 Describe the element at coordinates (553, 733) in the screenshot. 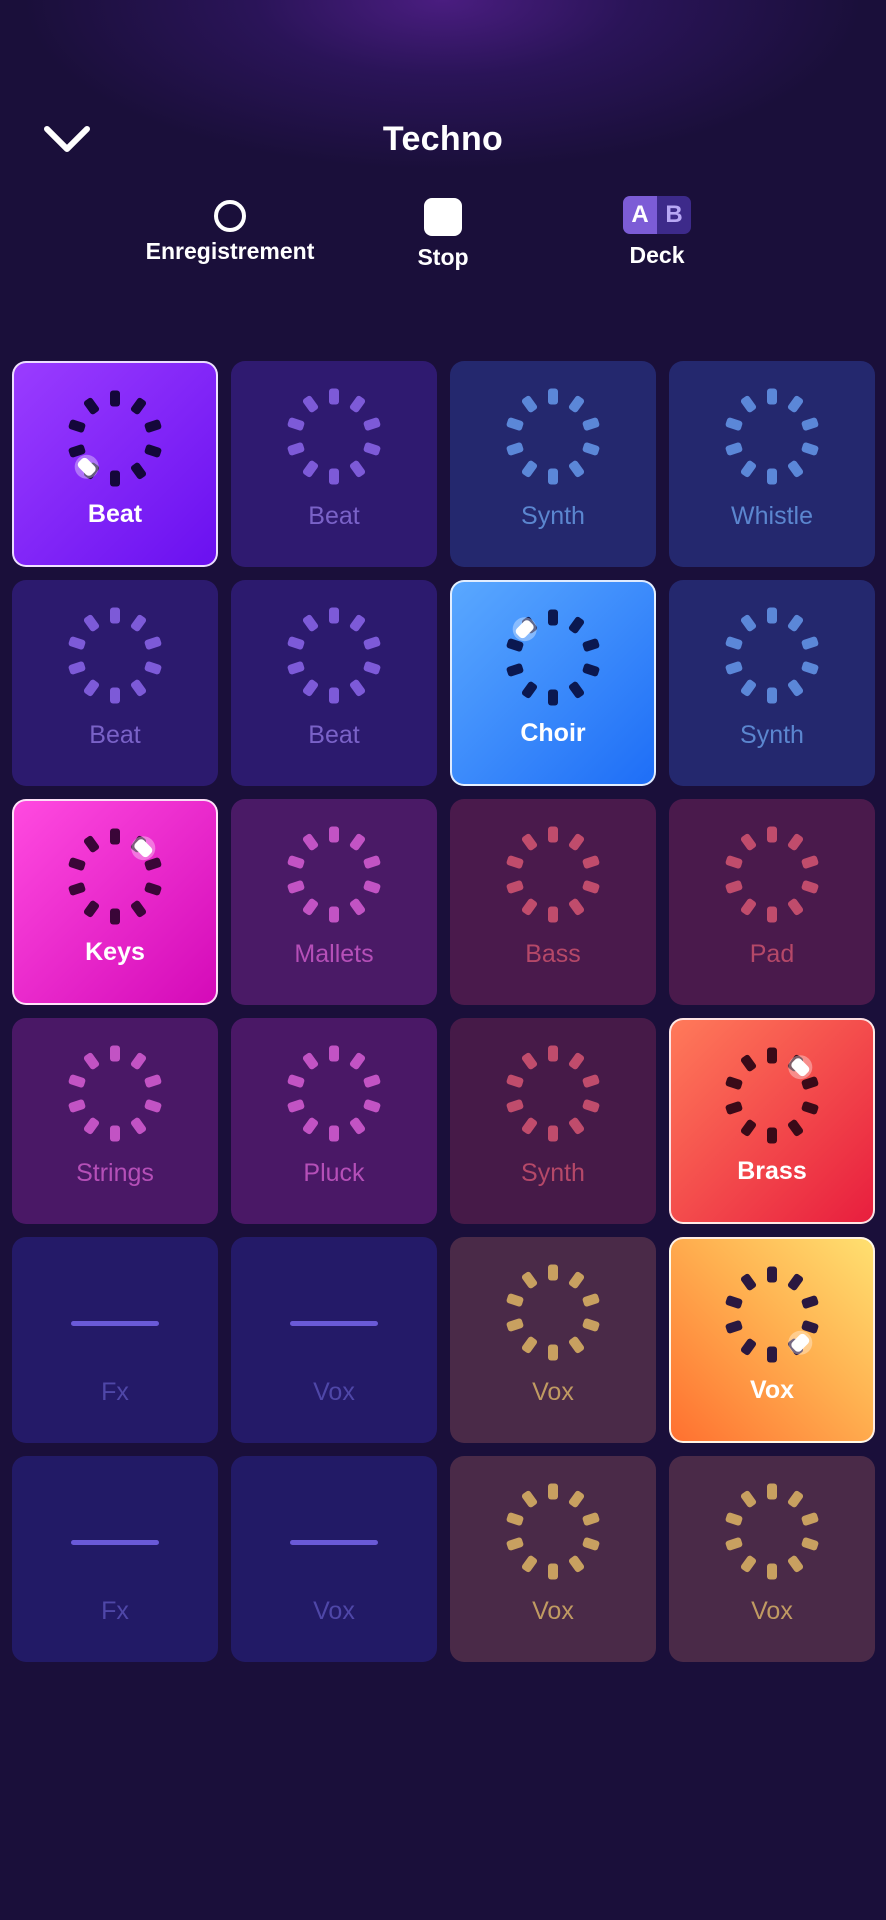

I see `pad-label: Choir` at that location.